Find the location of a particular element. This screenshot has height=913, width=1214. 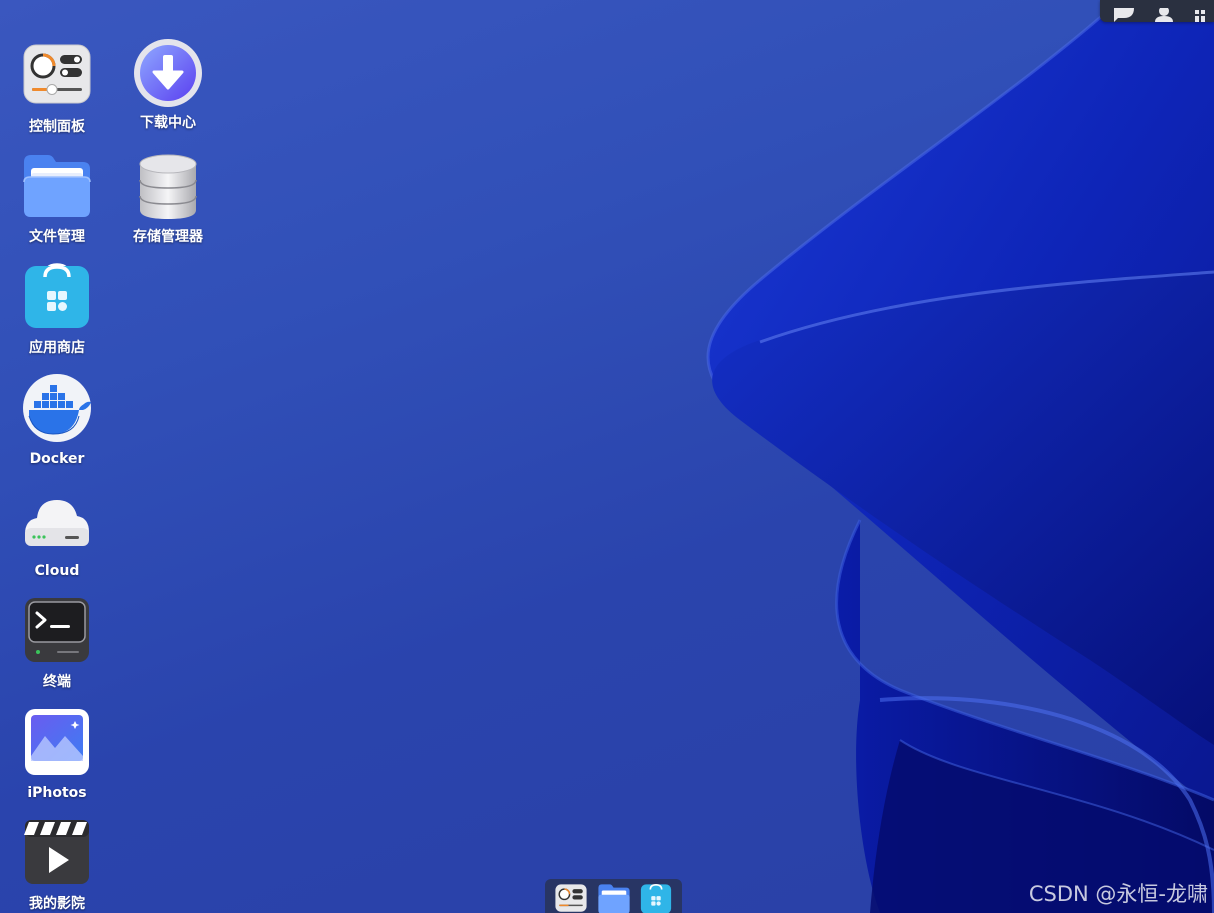

file-manager-icon is located at coordinates (57, 186).